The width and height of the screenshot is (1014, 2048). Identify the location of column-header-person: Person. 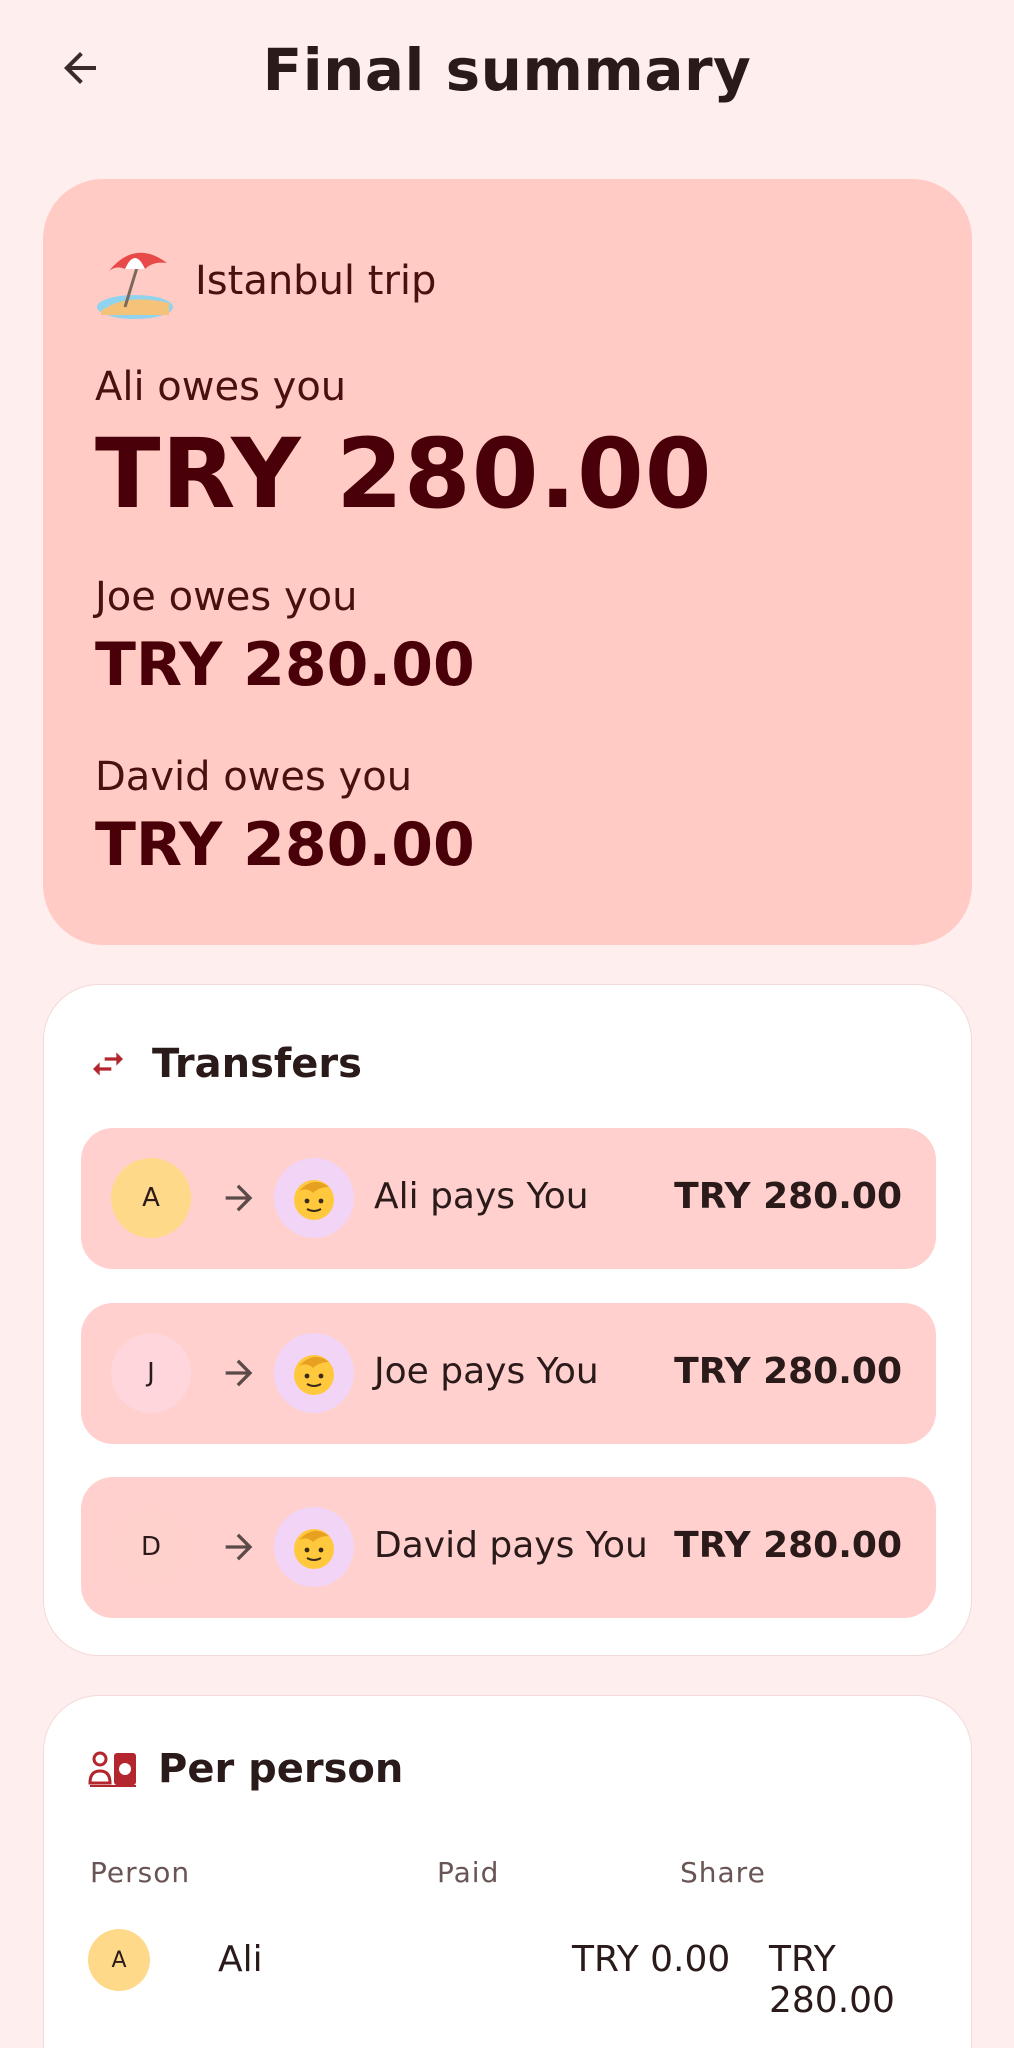
(140, 1872).